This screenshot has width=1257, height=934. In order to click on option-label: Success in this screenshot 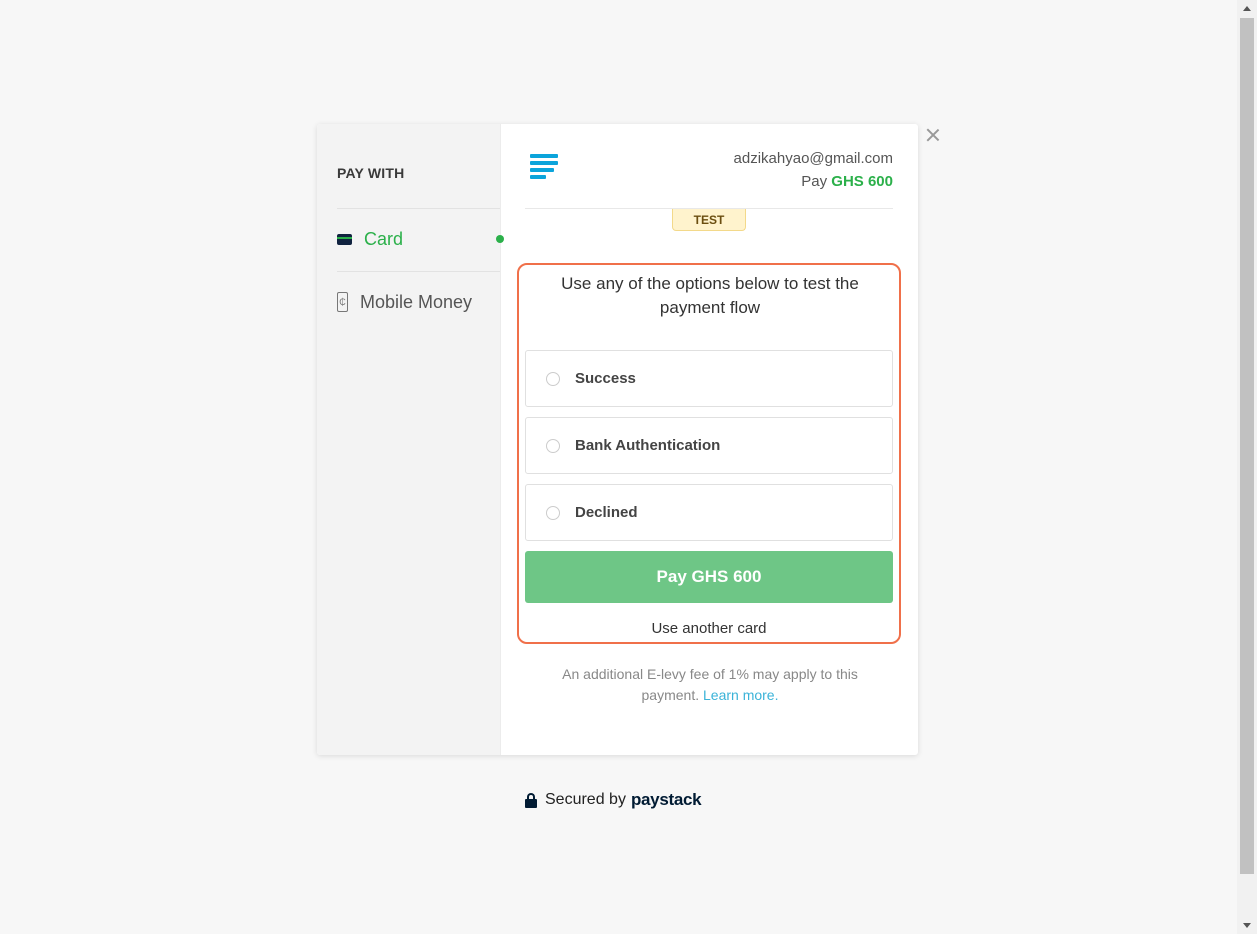, I will do `click(605, 378)`.